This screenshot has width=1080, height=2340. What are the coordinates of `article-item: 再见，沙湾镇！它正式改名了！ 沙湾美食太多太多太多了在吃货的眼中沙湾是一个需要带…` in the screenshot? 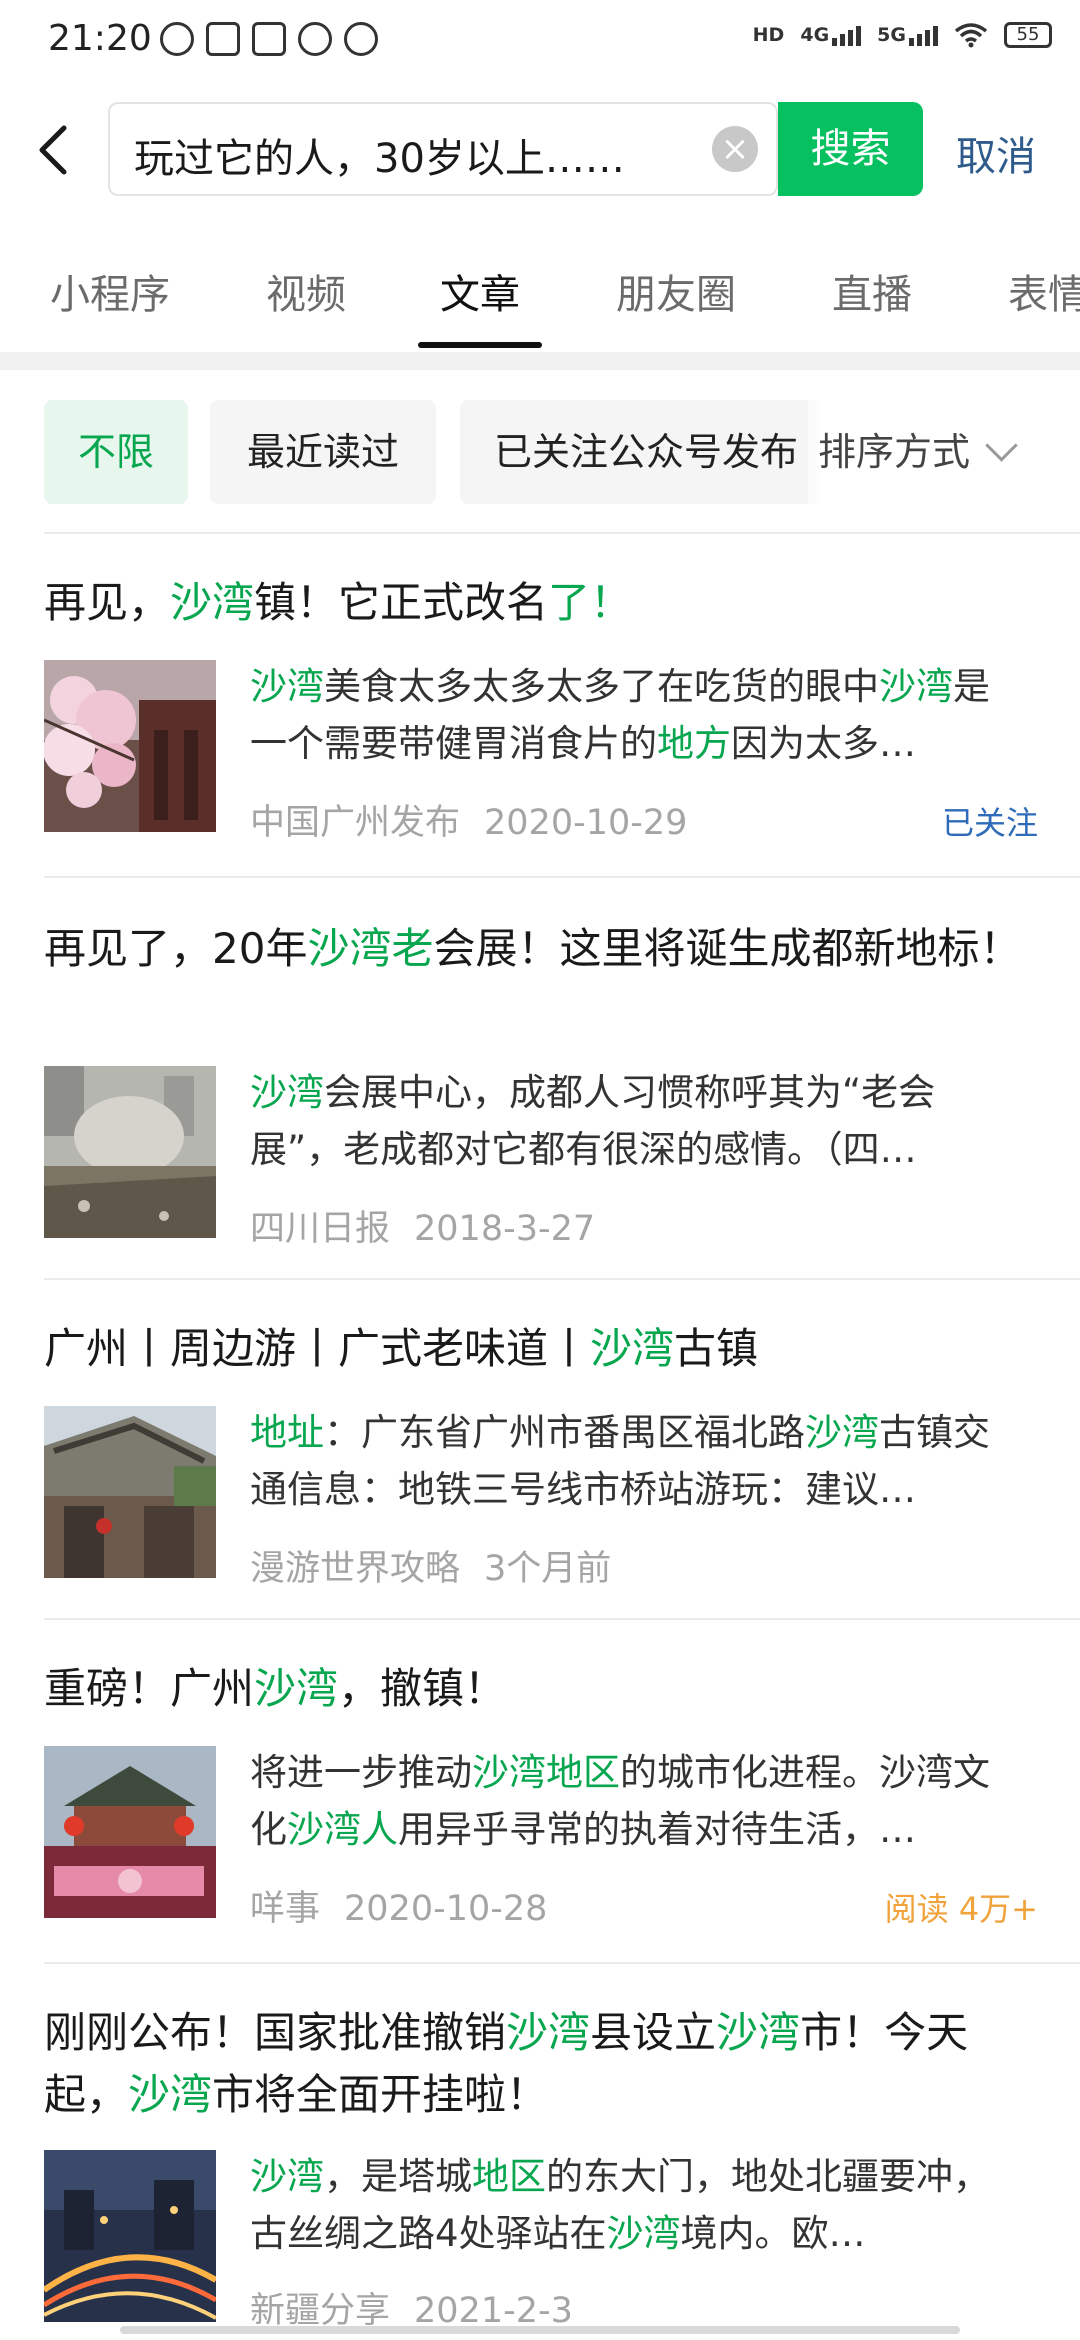 It's located at (540, 722).